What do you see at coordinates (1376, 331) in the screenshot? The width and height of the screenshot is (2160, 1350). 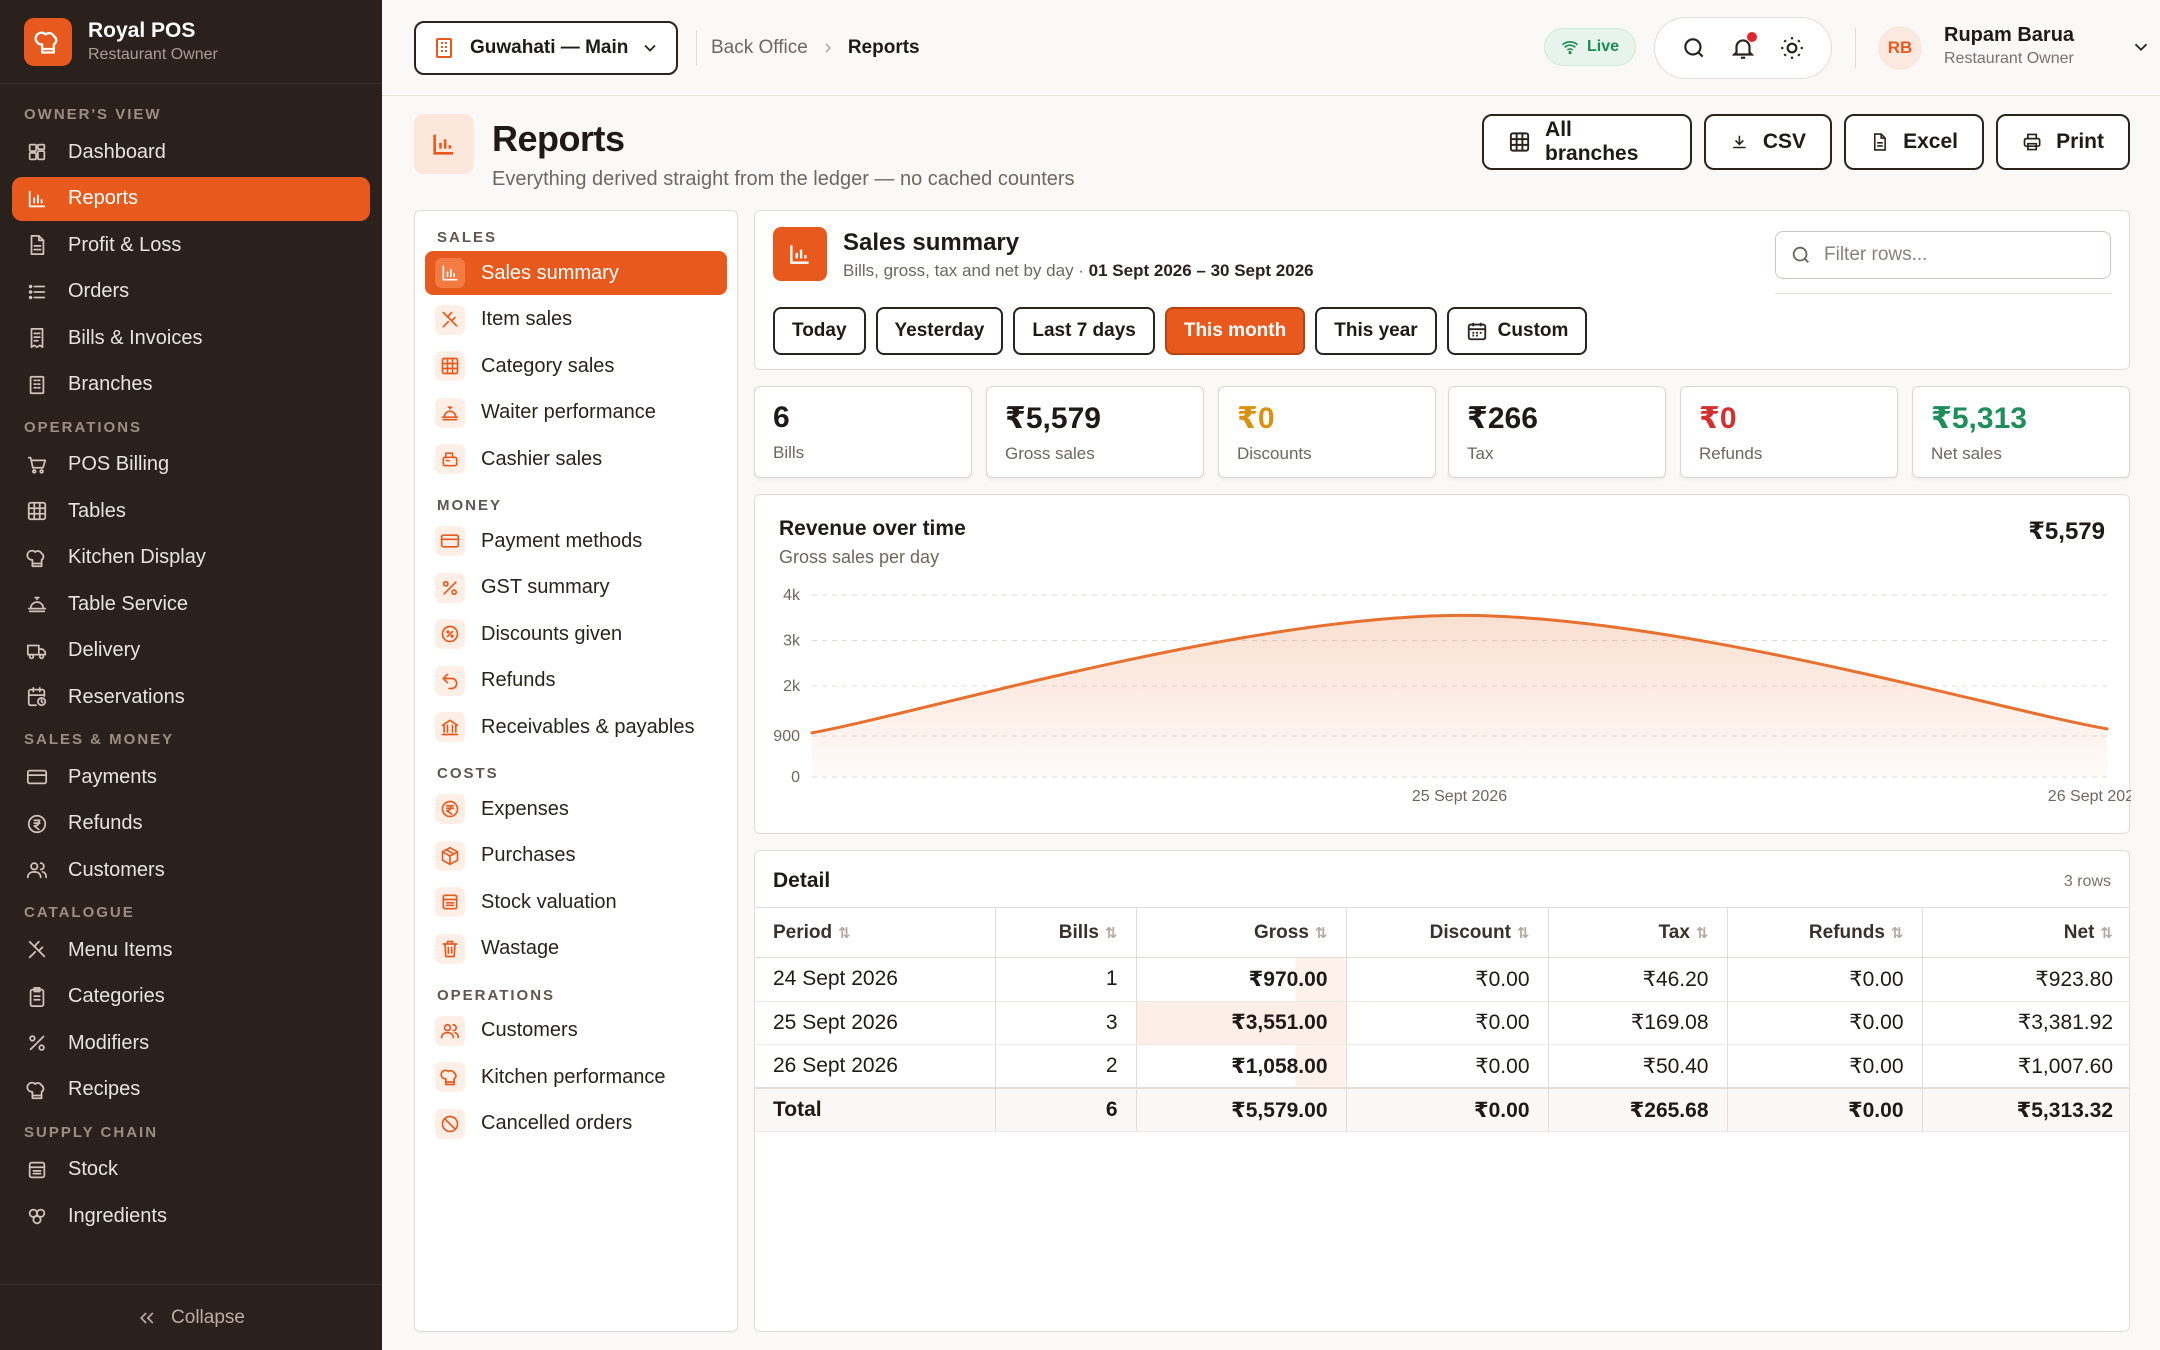 I see `range-this-year: This year` at bounding box center [1376, 331].